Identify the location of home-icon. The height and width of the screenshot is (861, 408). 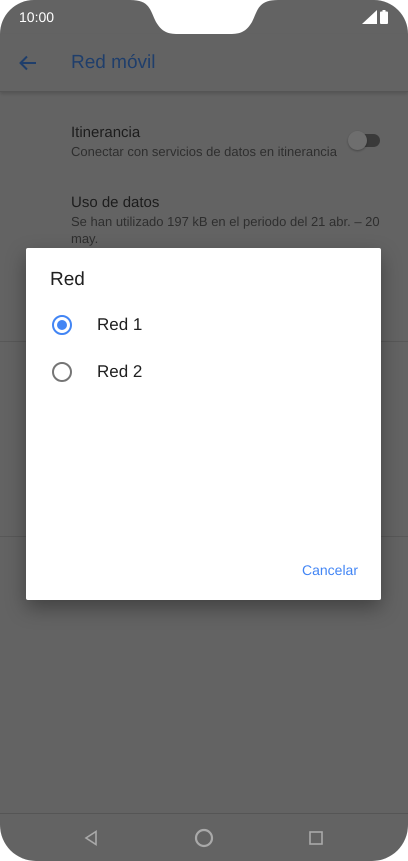
(204, 838).